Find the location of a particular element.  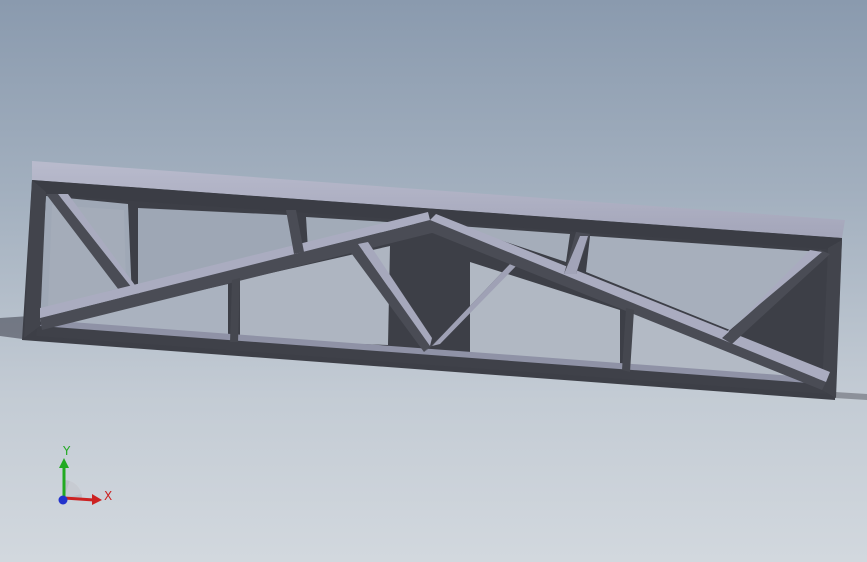

z-axis-dot is located at coordinates (63, 500).